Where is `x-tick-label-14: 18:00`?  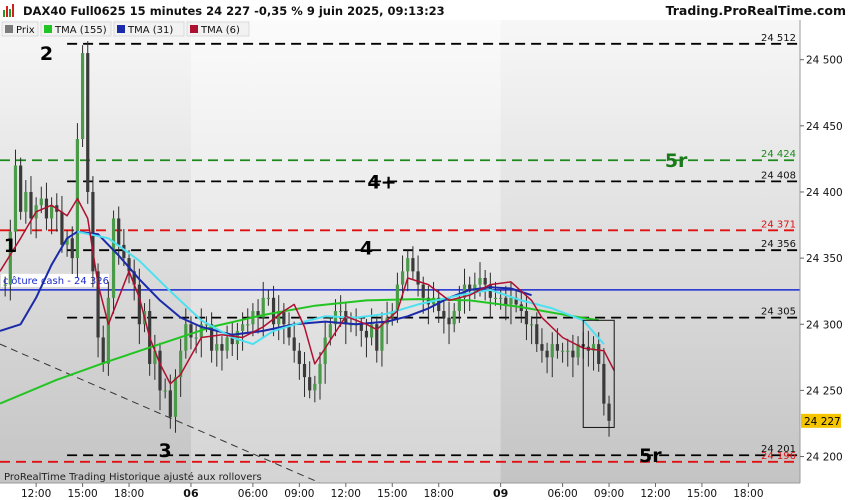
x-tick-label-14: 18:00 is located at coordinates (748, 494).